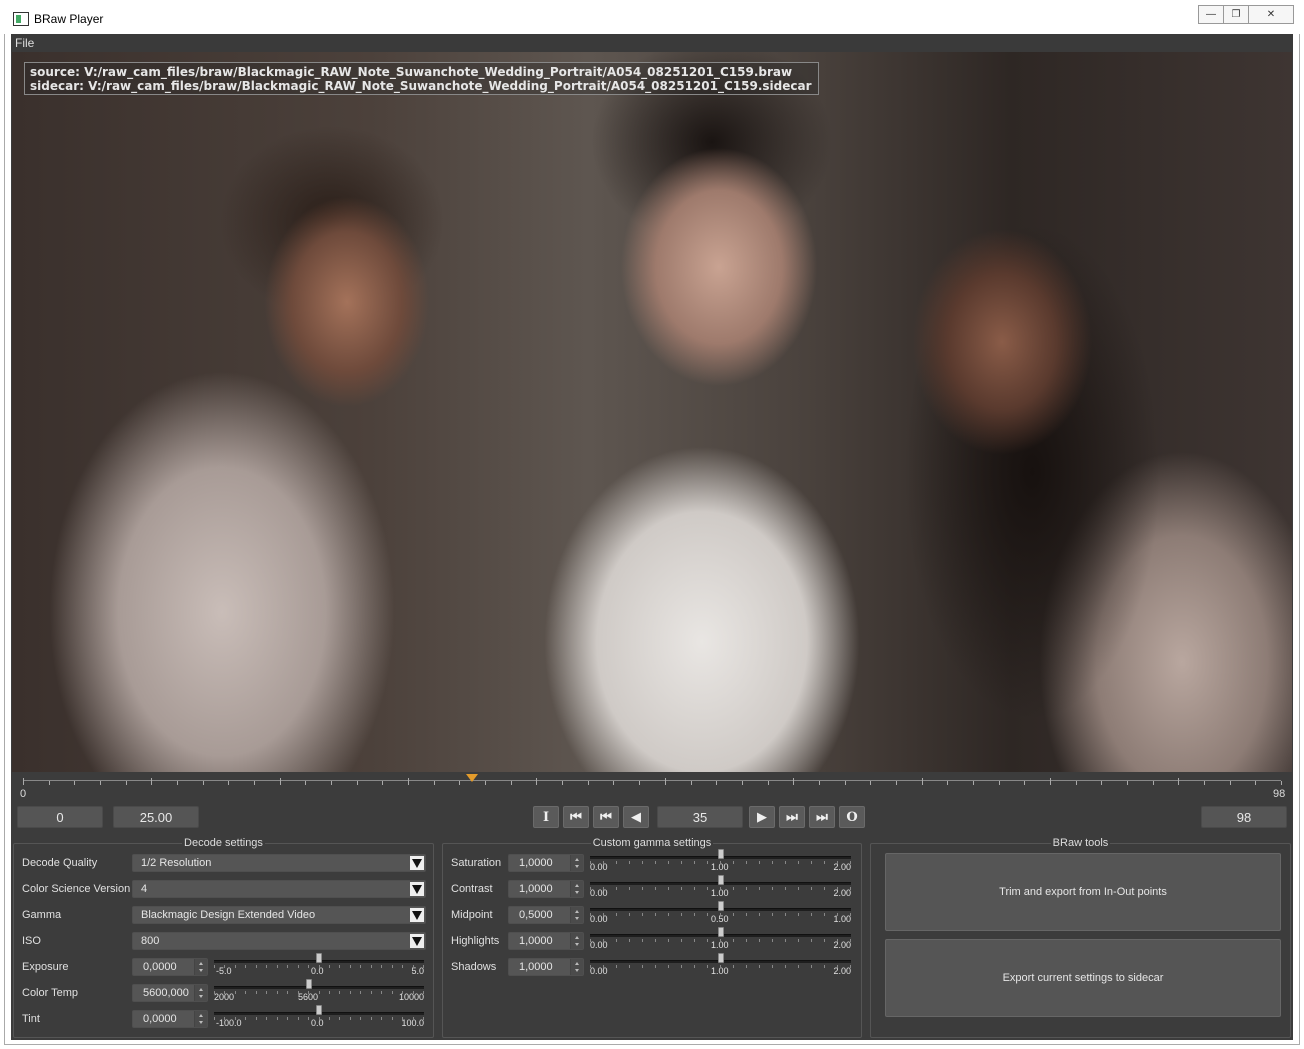  What do you see at coordinates (546, 817) in the screenshot?
I see `set-in-button: I` at bounding box center [546, 817].